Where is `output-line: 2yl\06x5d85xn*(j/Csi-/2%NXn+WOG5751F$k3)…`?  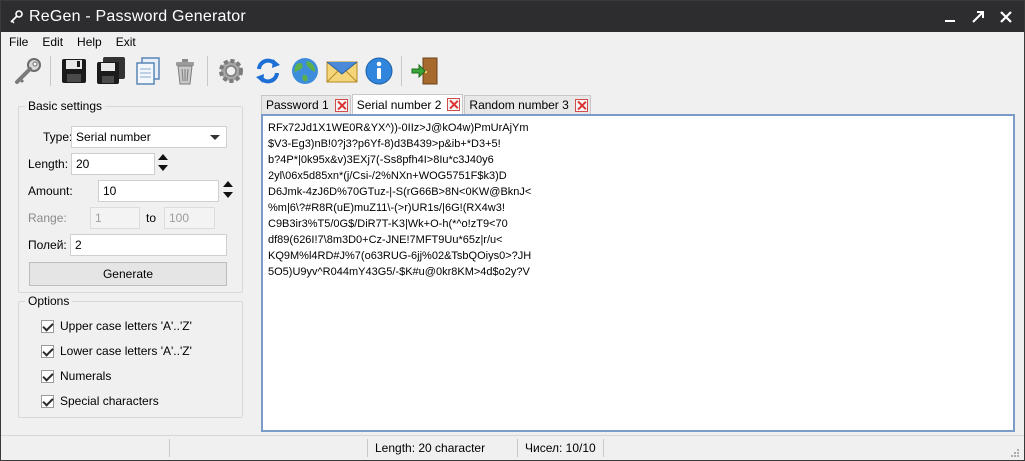
output-line: 2yl\06x5d85xn*(j/Csi-/2%NXn+WOG5751F$k3)… is located at coordinates (387, 176).